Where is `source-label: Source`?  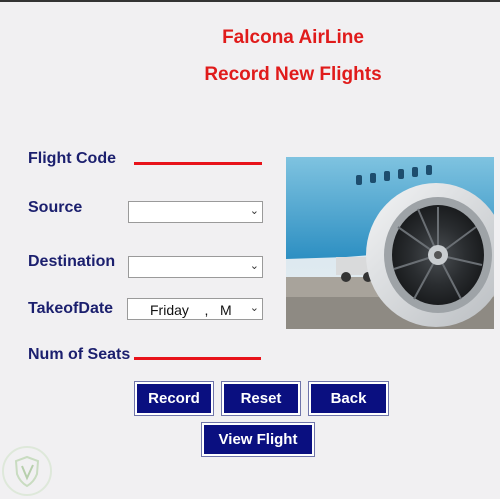 source-label: Source is located at coordinates (55, 207).